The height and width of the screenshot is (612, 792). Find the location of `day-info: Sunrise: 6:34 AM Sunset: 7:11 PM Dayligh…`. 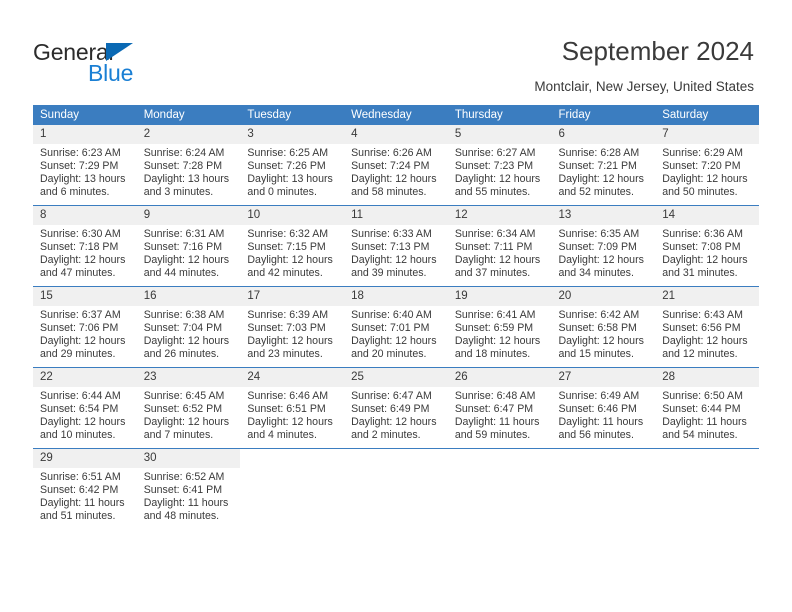

day-info: Sunrise: 6:34 AM Sunset: 7:11 PM Dayligh… is located at coordinates (500, 252).